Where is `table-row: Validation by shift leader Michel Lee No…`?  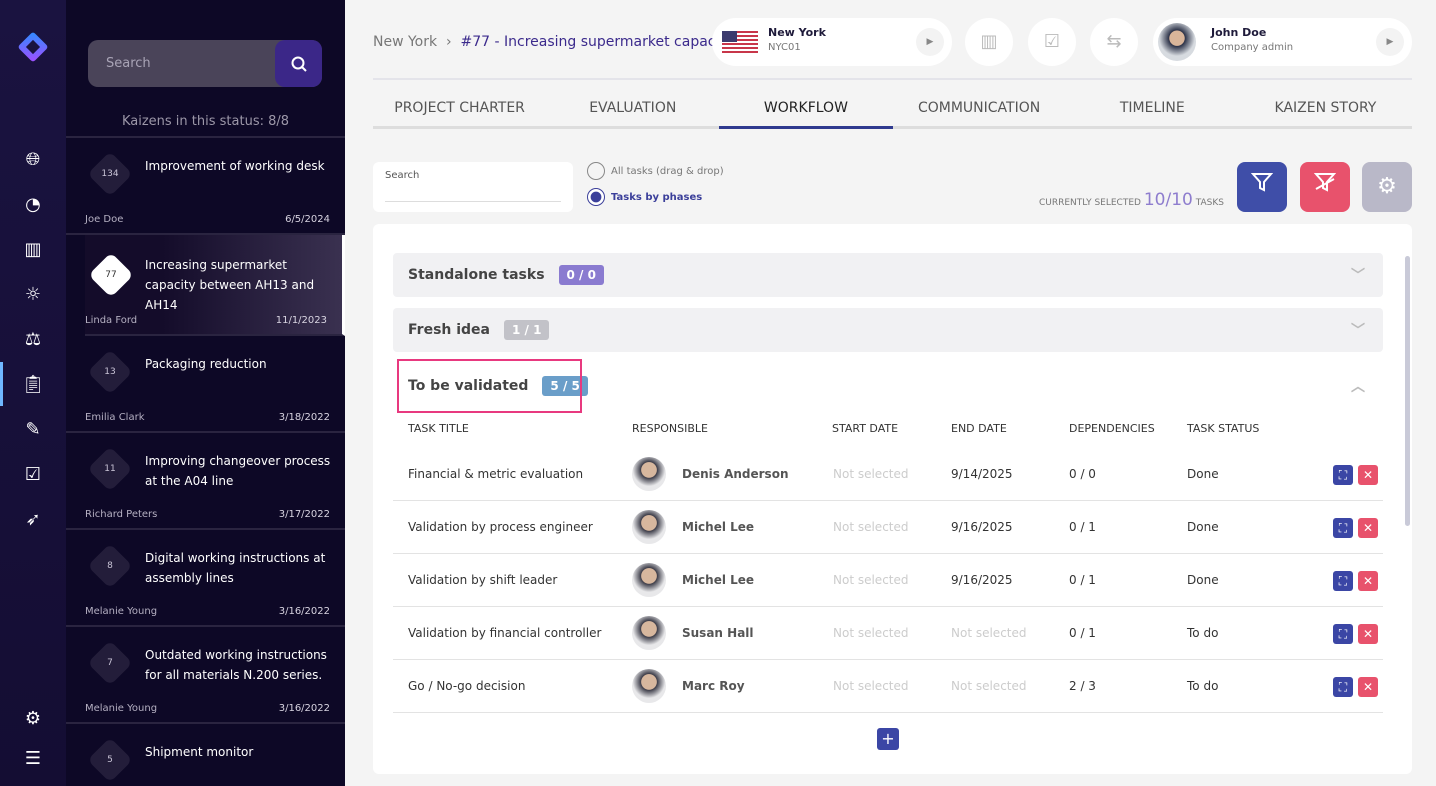
table-row: Validation by shift leader Michel Lee No… is located at coordinates (888, 580).